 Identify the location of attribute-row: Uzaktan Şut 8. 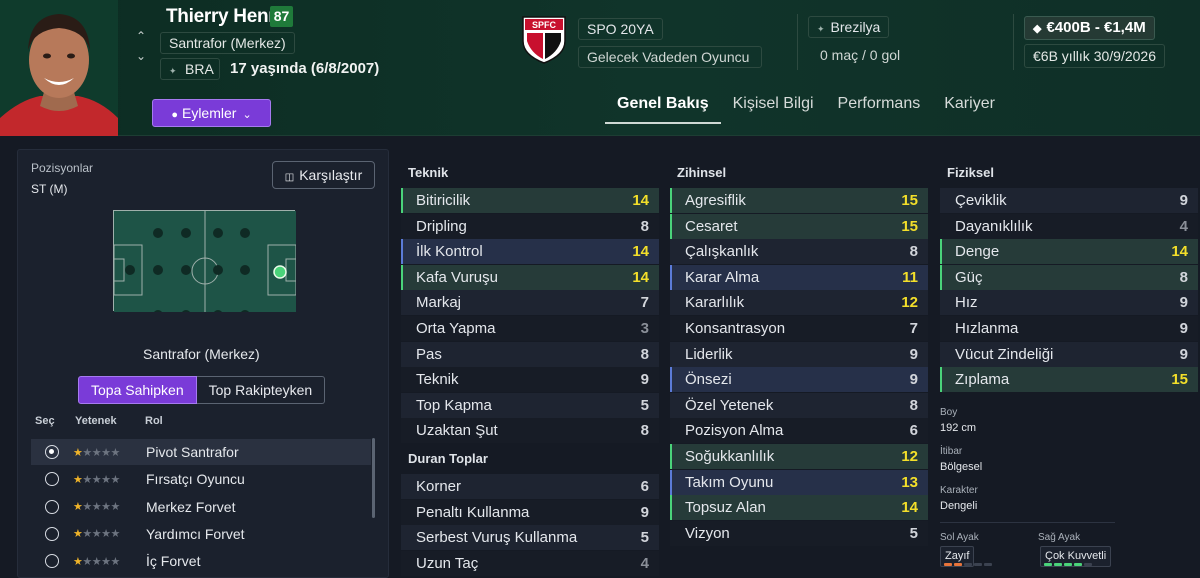
(530, 431).